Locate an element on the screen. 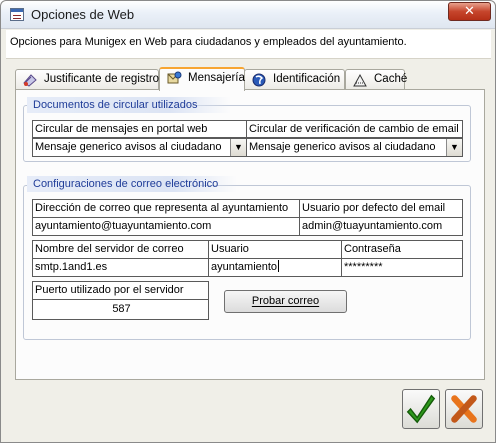 Image resolution: width=496 pixels, height=443 pixels. cancel-button is located at coordinates (464, 409).